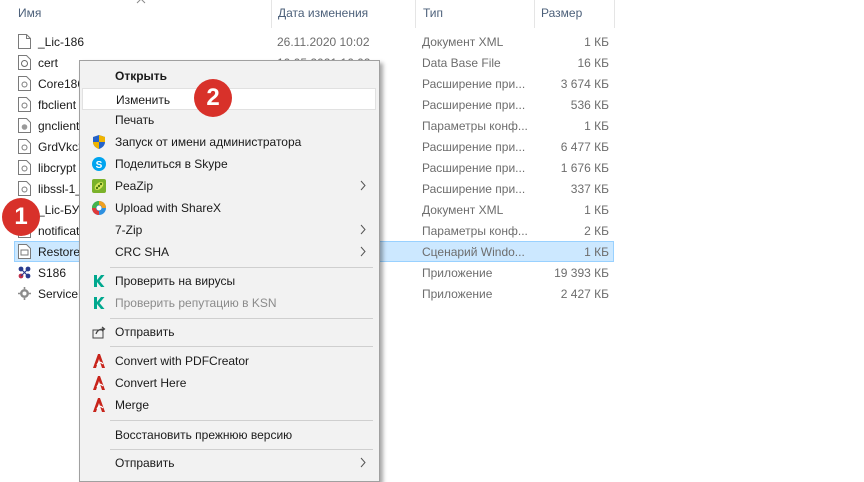 This screenshot has height=482, width=864. Describe the element at coordinates (208, 142) in the screenshot. I see `menu-item-label: Запуск от имени администратора` at that location.